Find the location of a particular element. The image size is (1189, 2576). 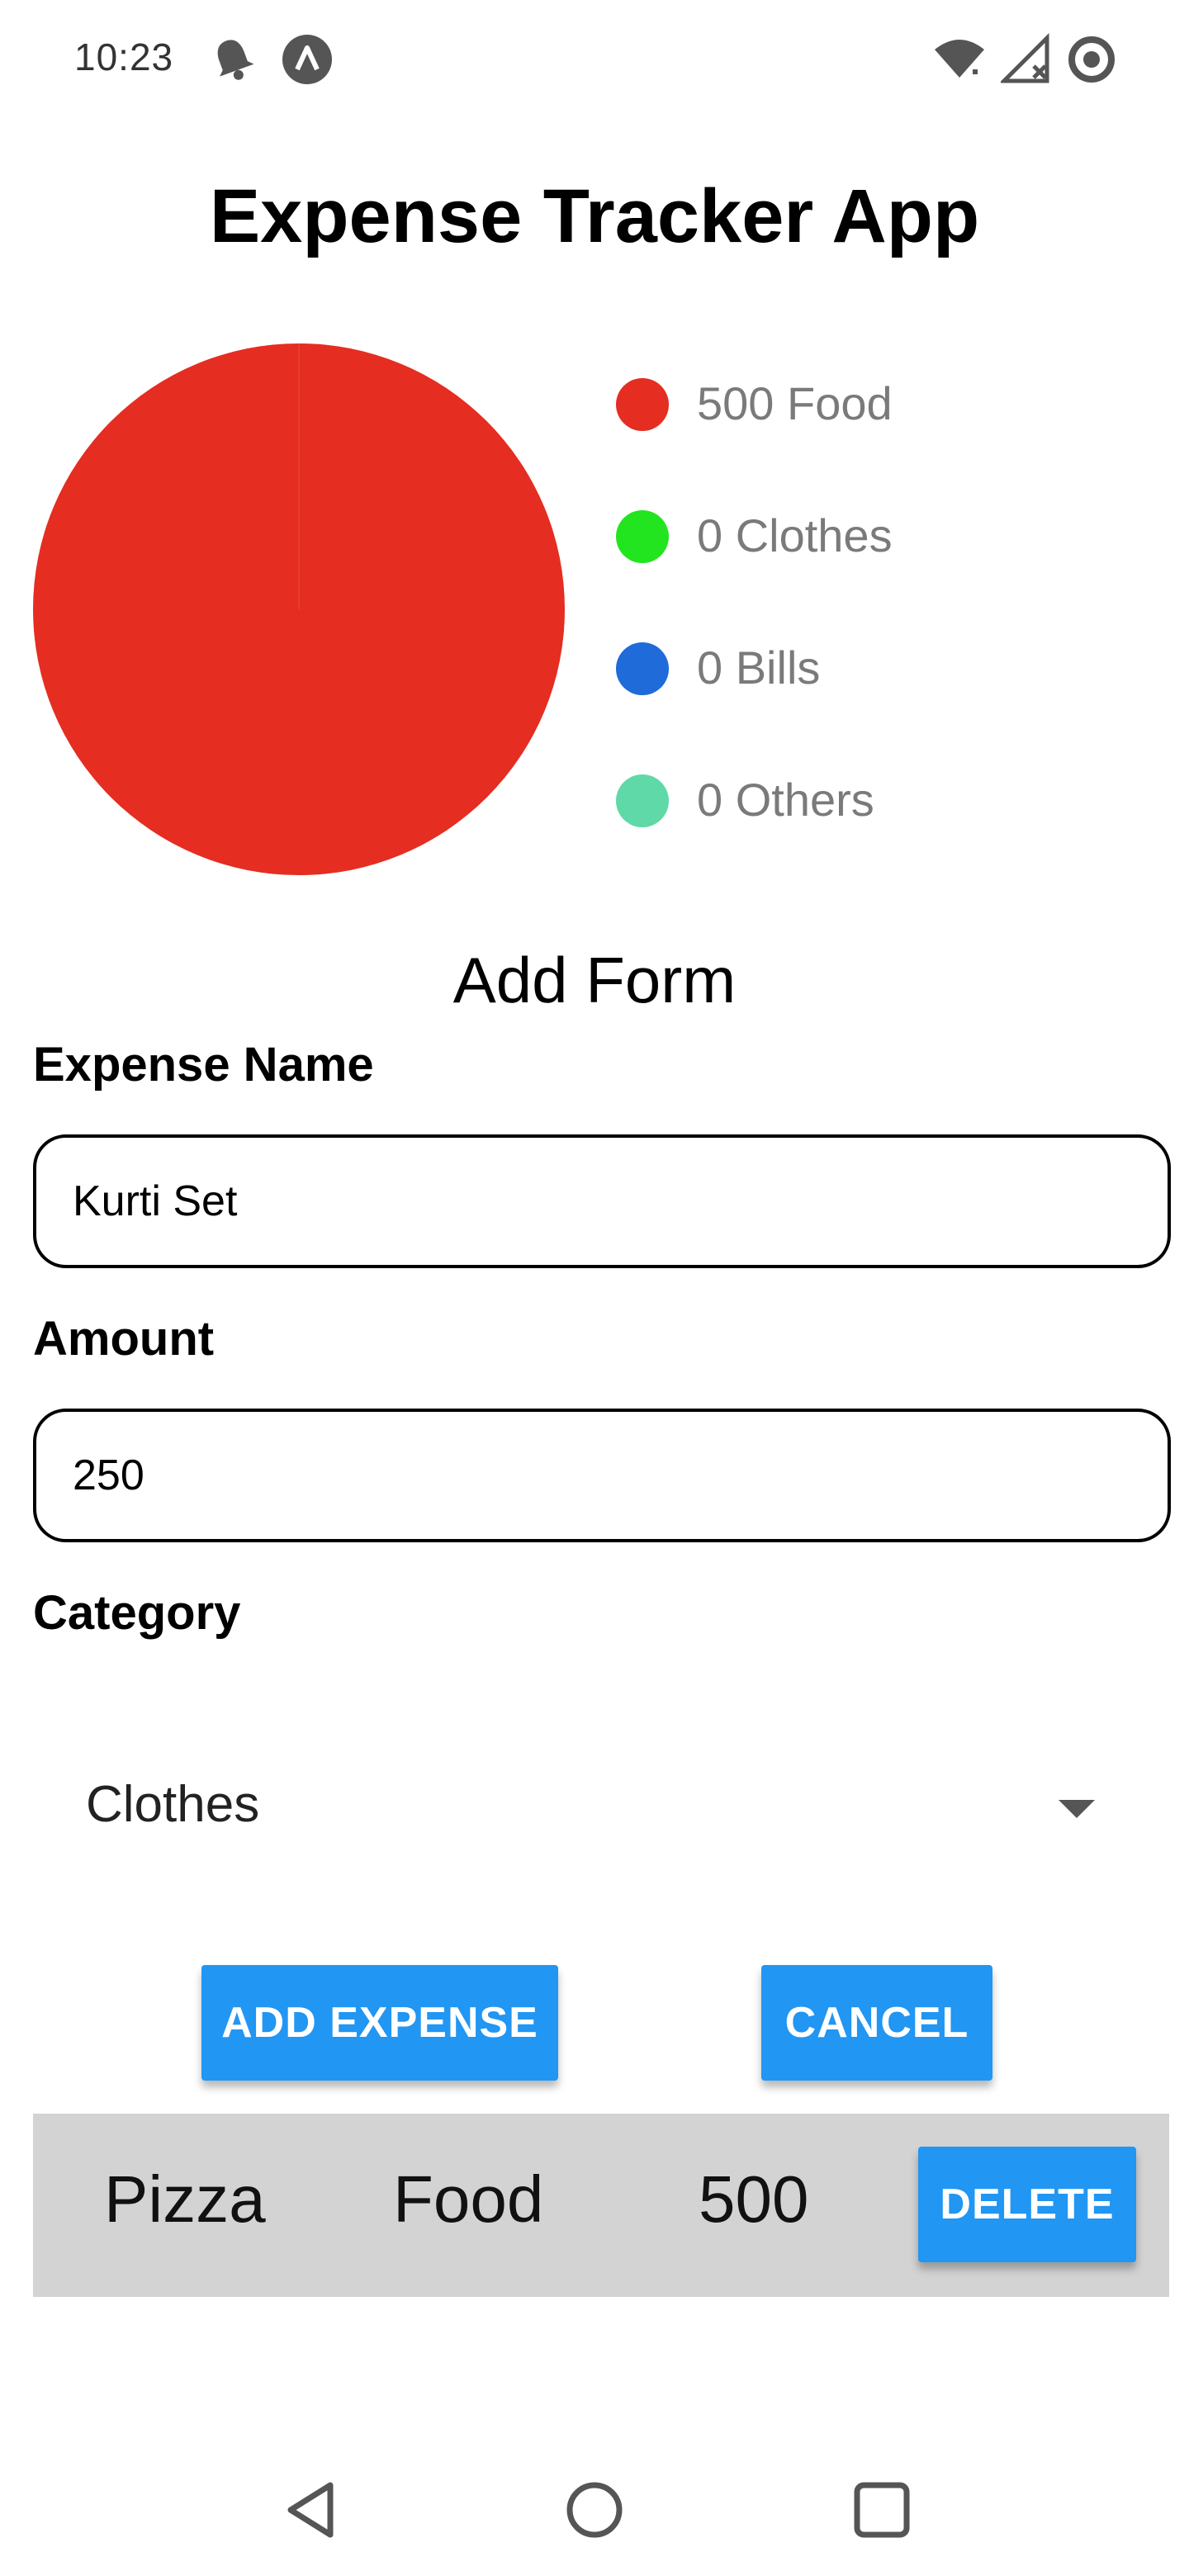

delete-button: DELETE is located at coordinates (1027, 2204).